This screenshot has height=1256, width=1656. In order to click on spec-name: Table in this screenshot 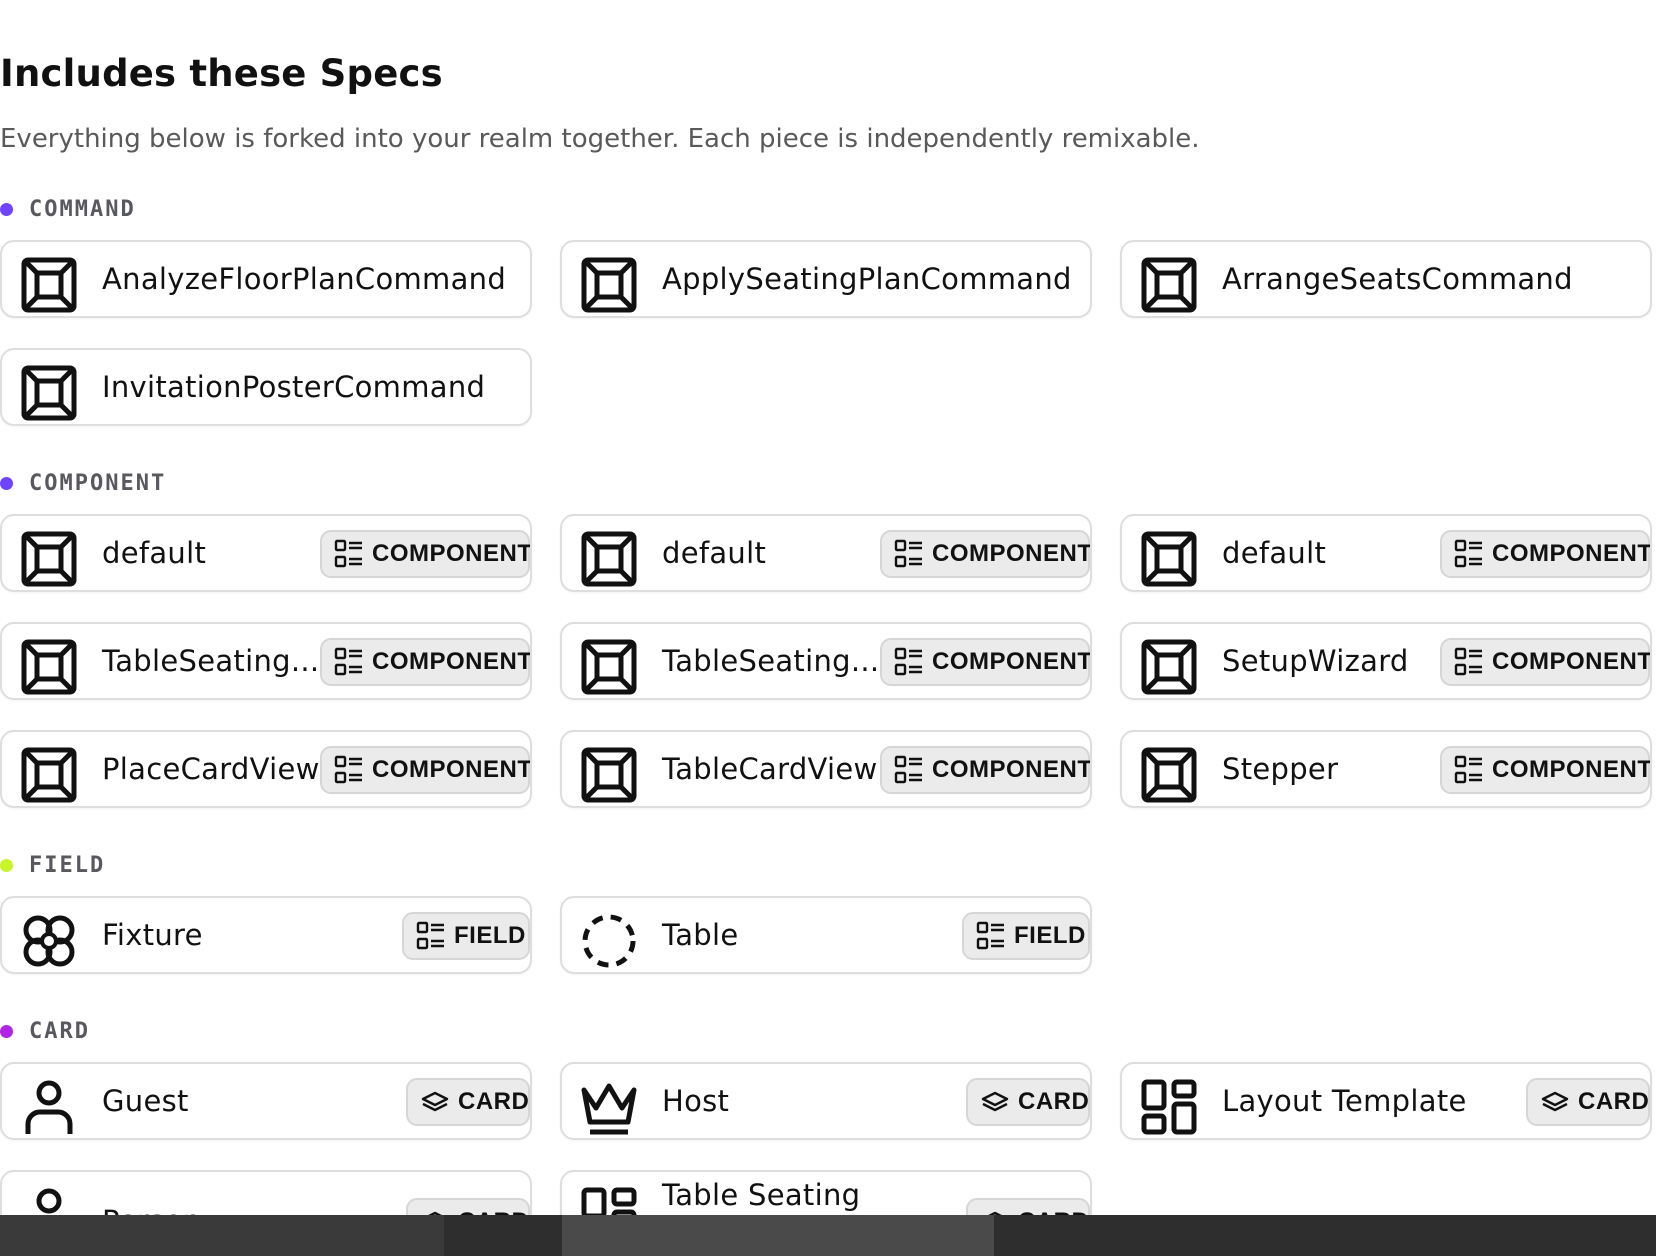, I will do `click(700, 935)`.